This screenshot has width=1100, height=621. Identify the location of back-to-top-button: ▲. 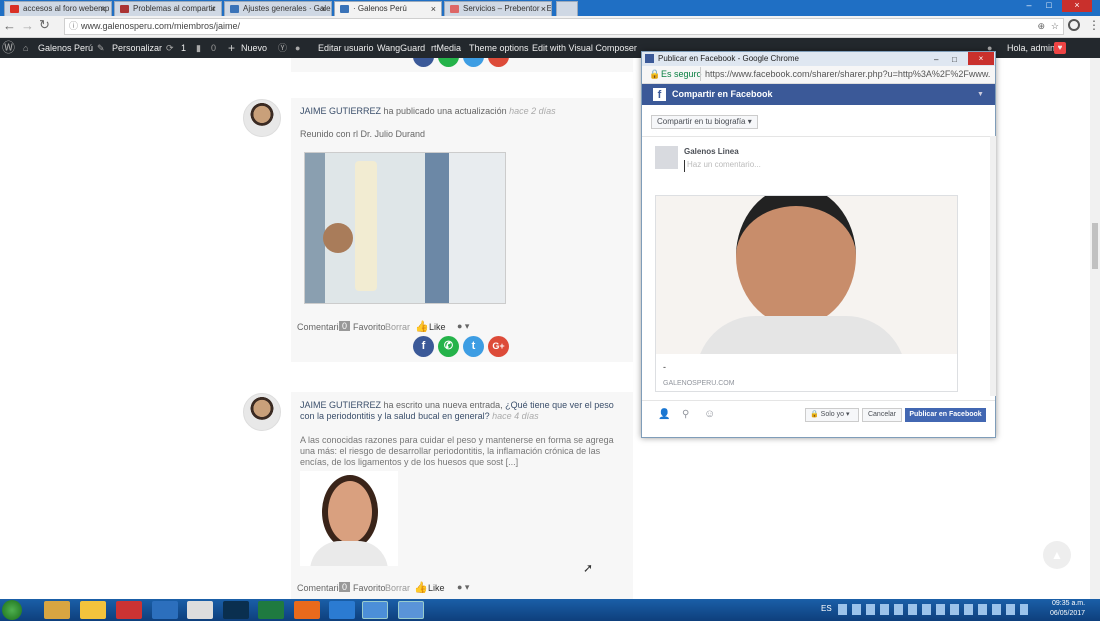
(1057, 555).